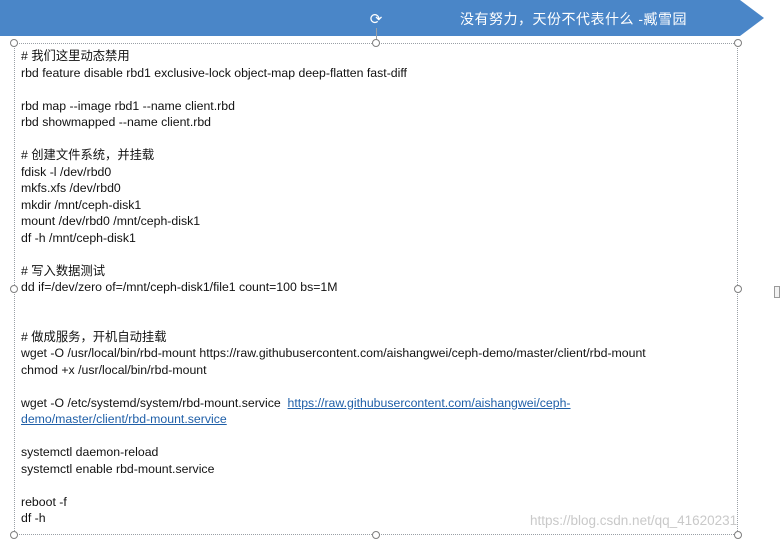 The width and height of the screenshot is (780, 540). What do you see at coordinates (63, 270) in the screenshot?
I see `comment-line: # 写入数据测试` at bounding box center [63, 270].